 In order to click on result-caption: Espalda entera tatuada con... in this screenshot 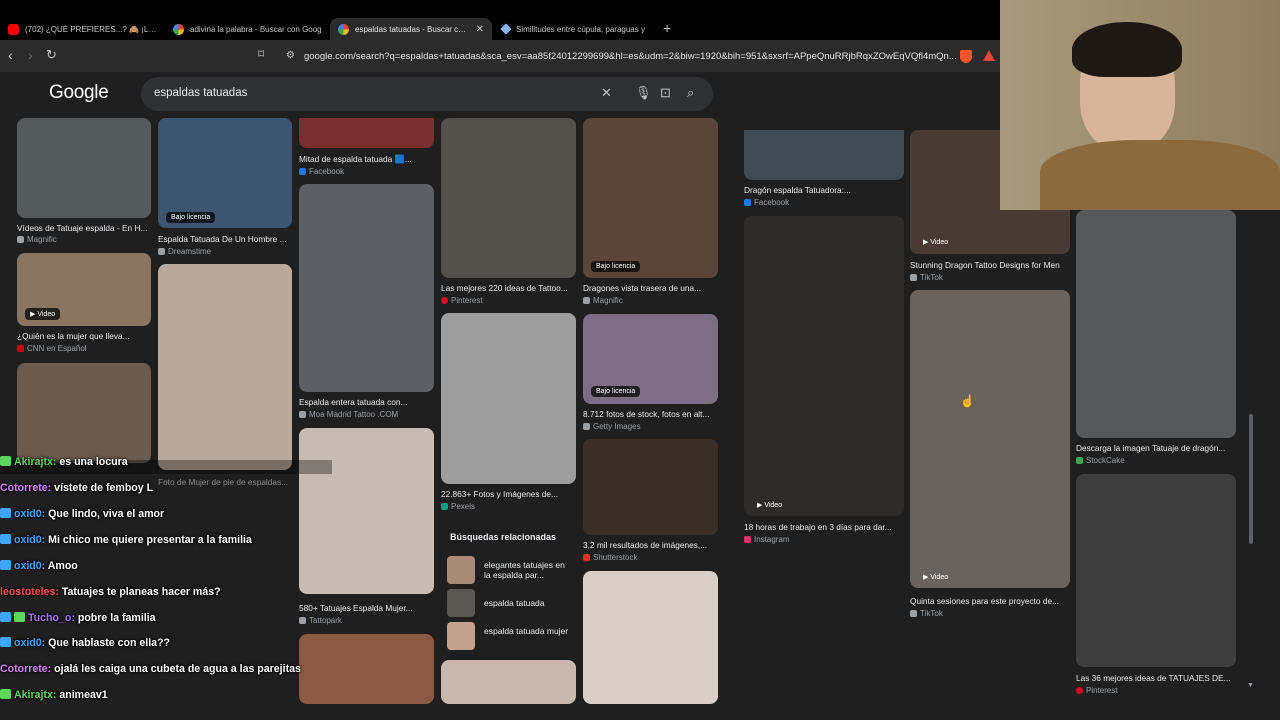, I will do `click(366, 402)`.